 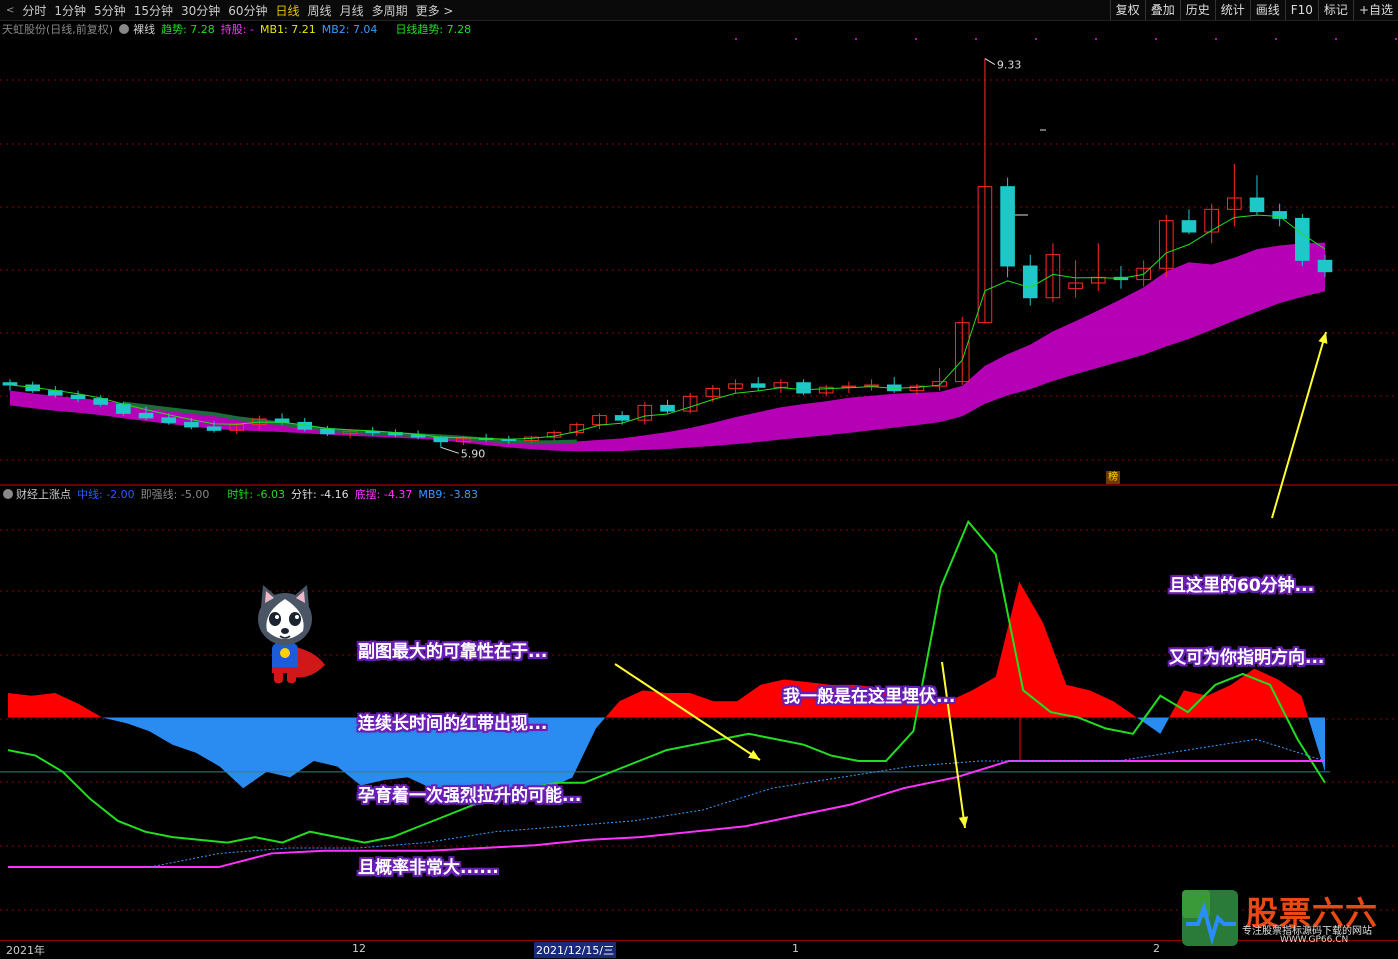 I want to click on bottom-swing-value: 底摆: -4.37, so click(x=383, y=494).